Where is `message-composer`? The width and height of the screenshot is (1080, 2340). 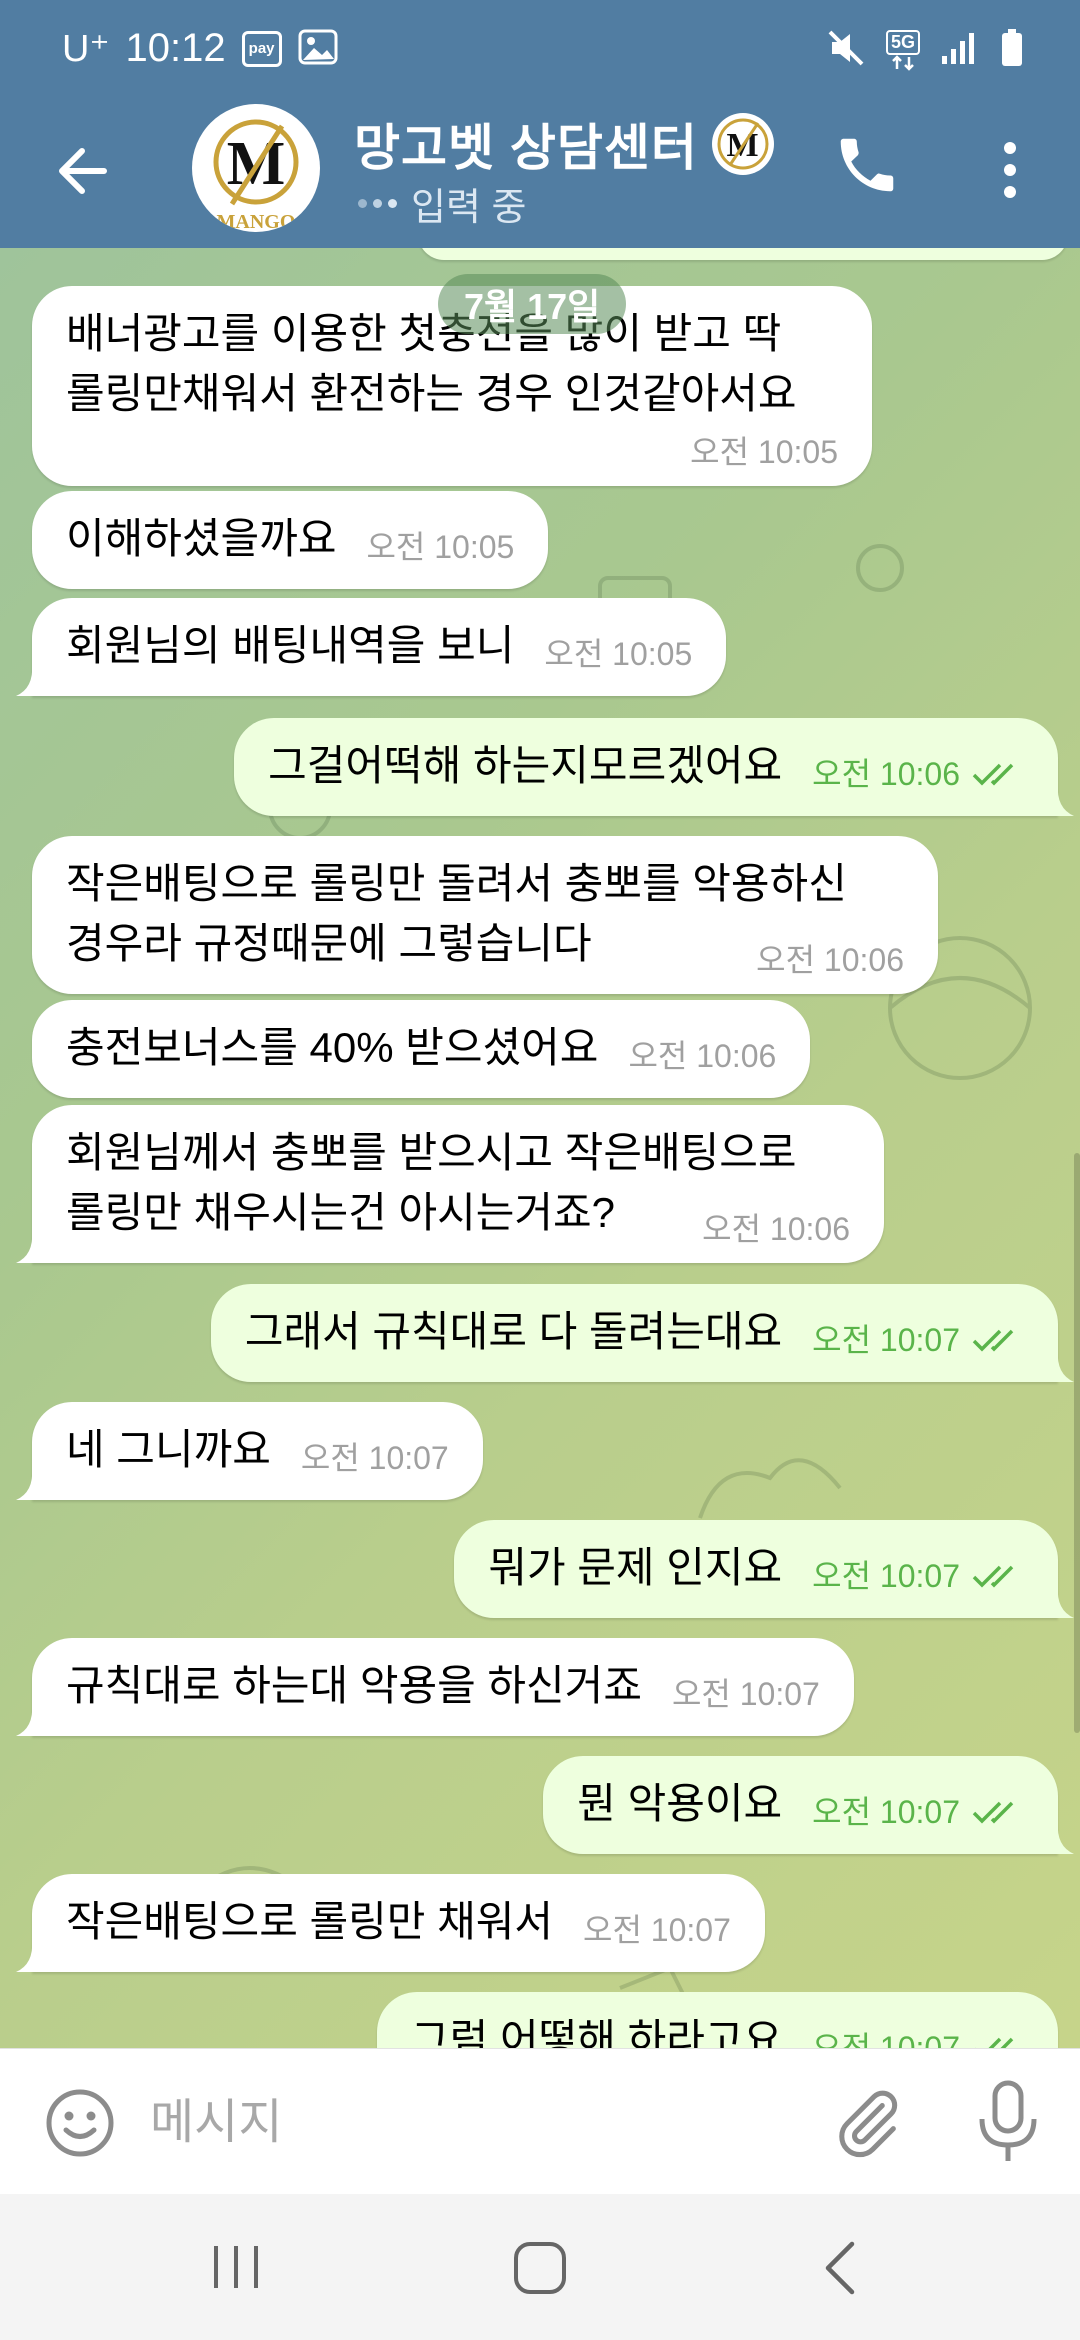
message-composer is located at coordinates (540, 2121).